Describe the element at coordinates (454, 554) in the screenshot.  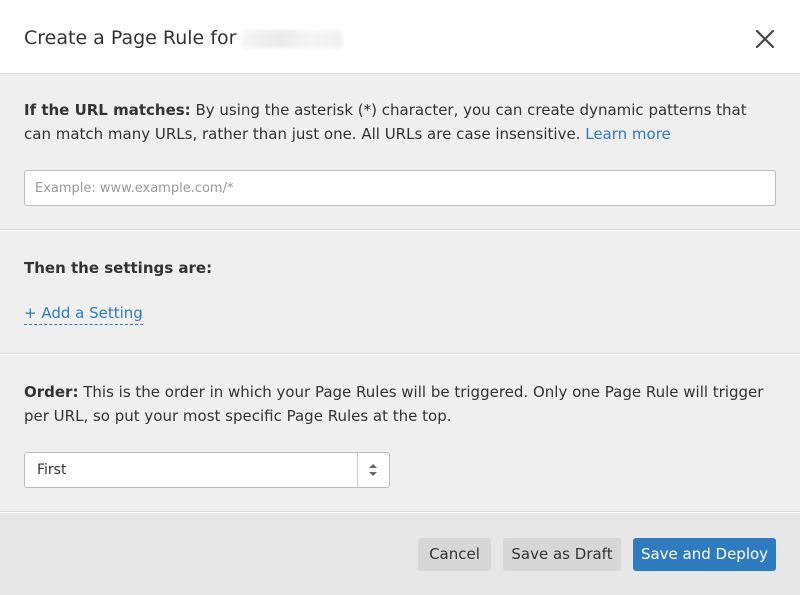
I see `cancel-button: Cancel` at that location.